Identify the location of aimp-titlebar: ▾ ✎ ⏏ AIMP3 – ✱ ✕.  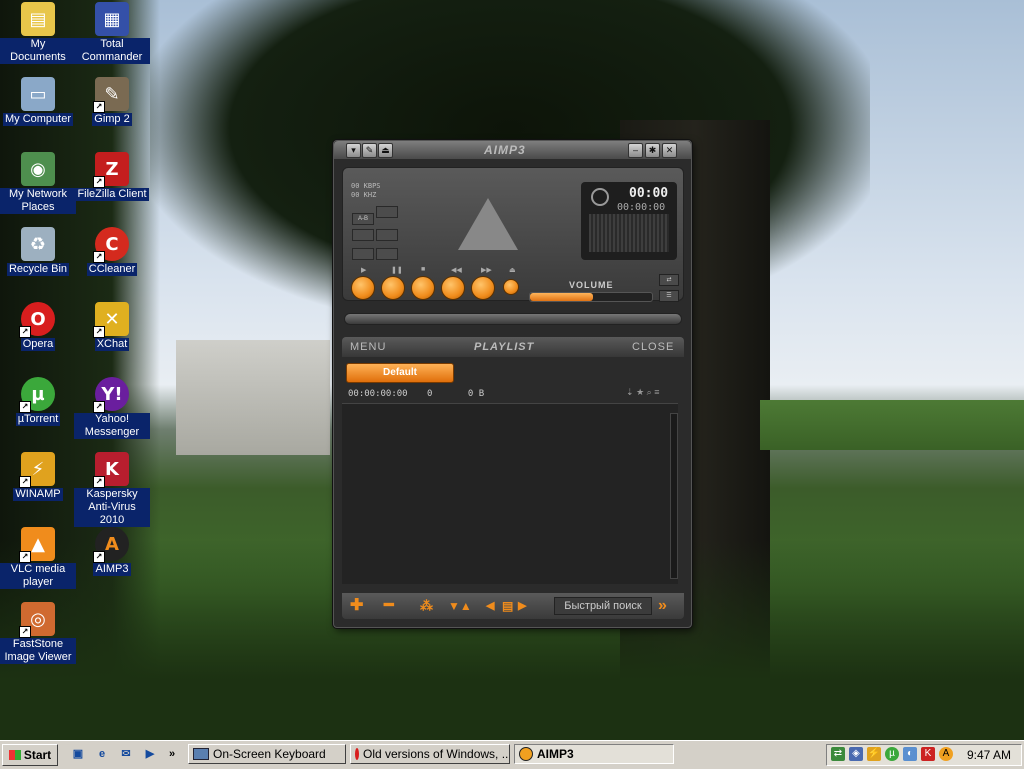
(512, 150).